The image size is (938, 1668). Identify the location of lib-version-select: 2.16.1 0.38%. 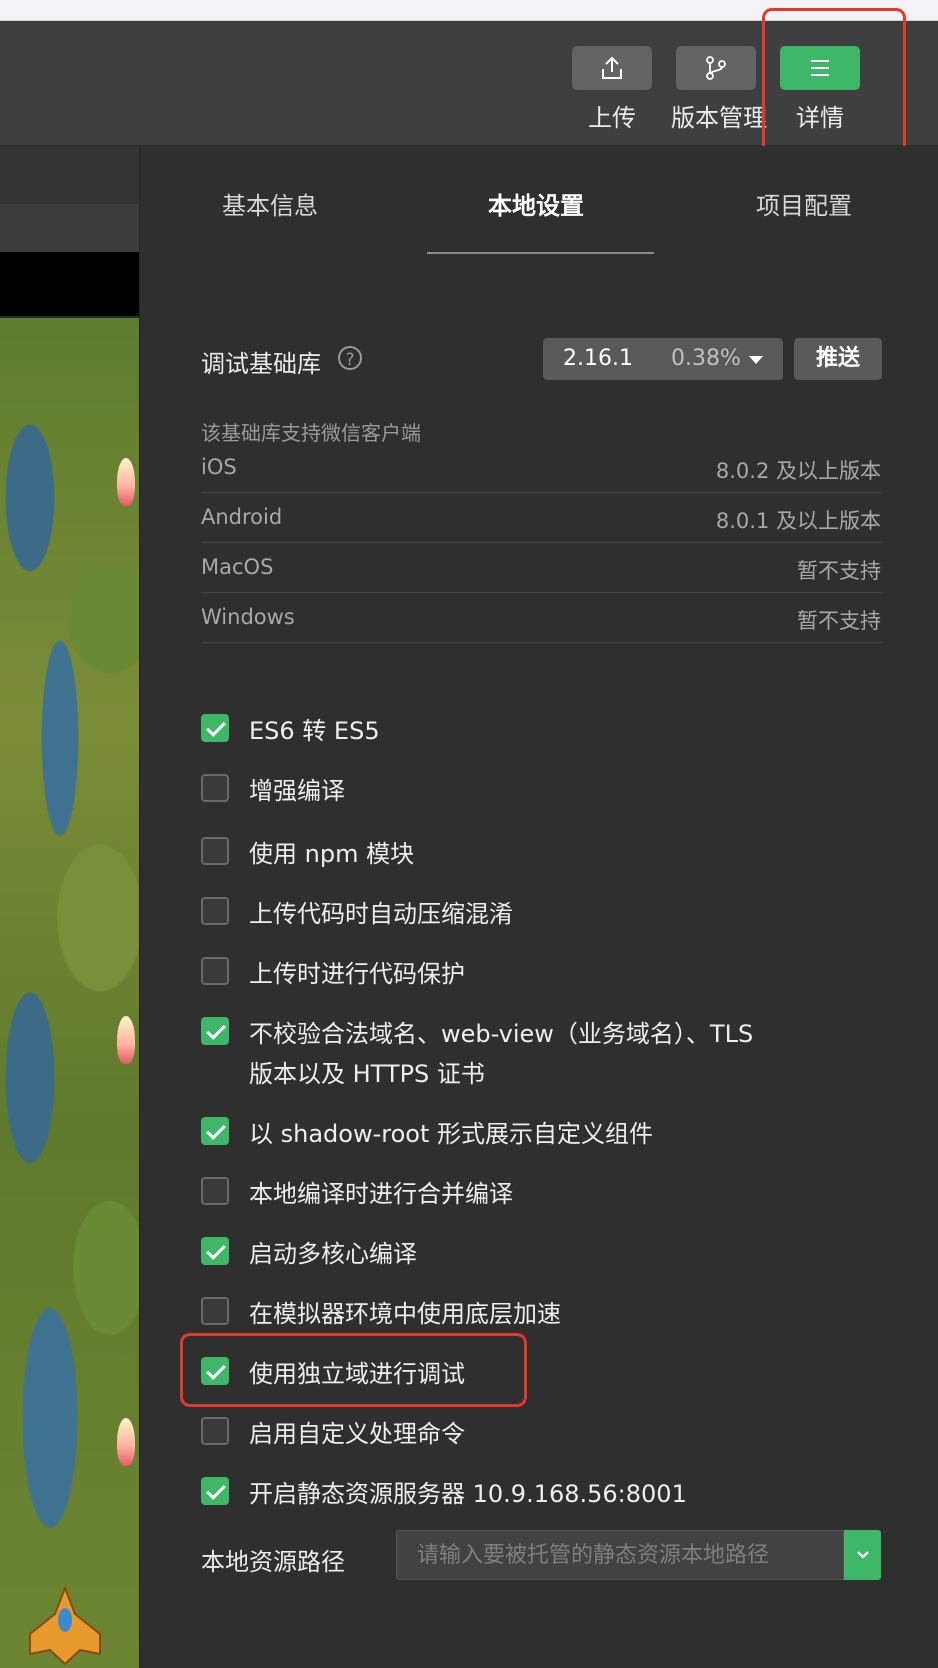
(663, 359).